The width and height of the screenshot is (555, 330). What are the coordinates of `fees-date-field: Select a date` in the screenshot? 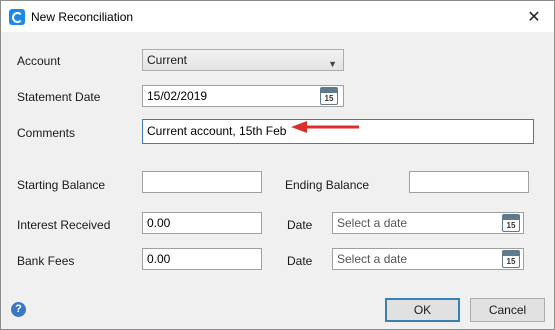 It's located at (428, 259).